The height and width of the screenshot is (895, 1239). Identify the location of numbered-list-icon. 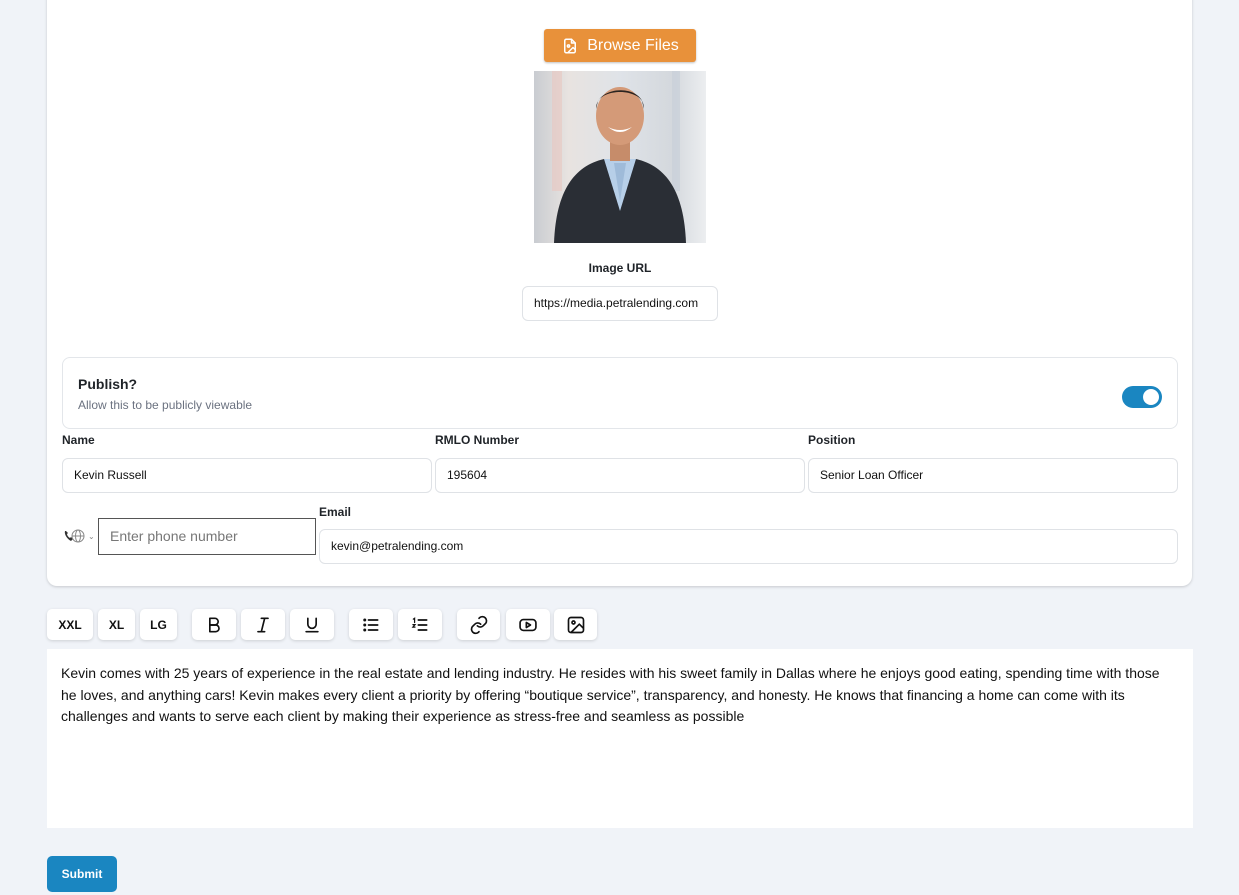
(420, 625).